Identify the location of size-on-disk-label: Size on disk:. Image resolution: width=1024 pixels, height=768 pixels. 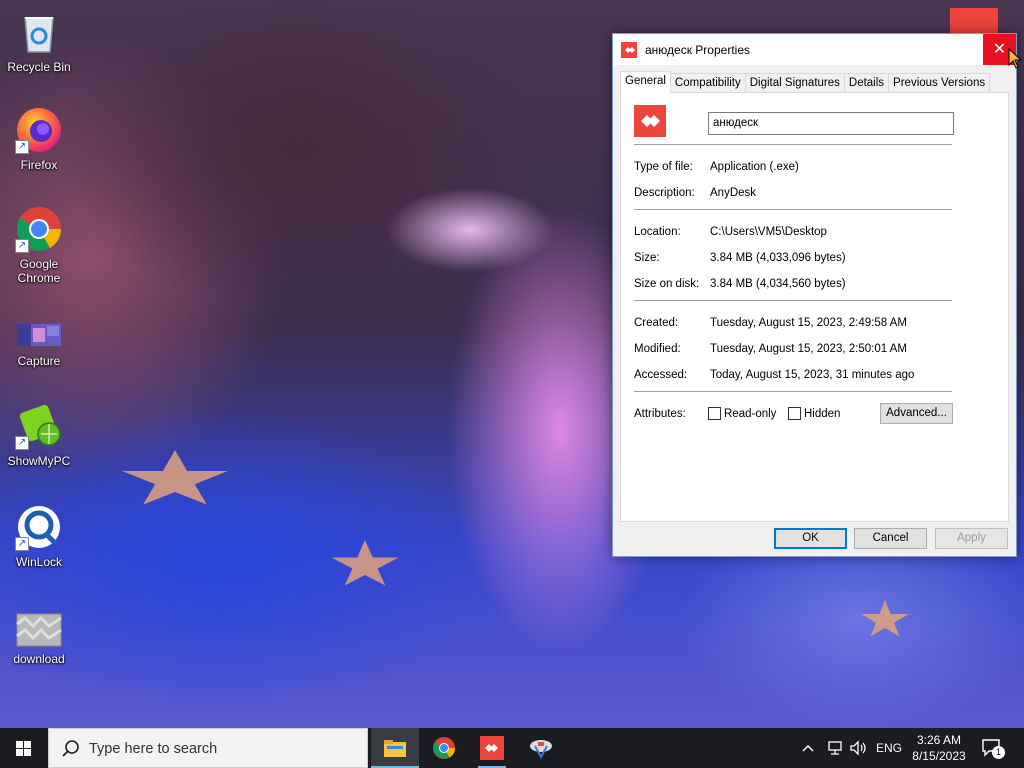
(667, 284).